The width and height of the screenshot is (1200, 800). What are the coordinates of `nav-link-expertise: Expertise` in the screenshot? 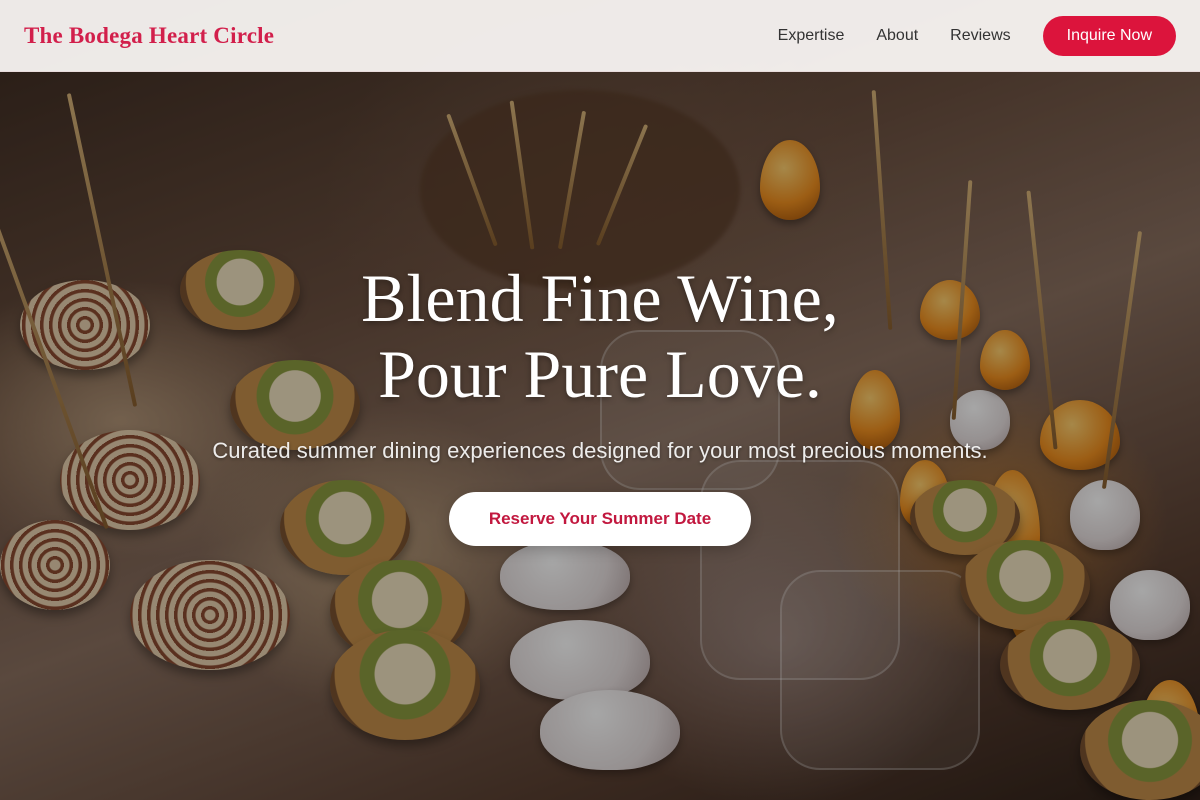 It's located at (811, 36).